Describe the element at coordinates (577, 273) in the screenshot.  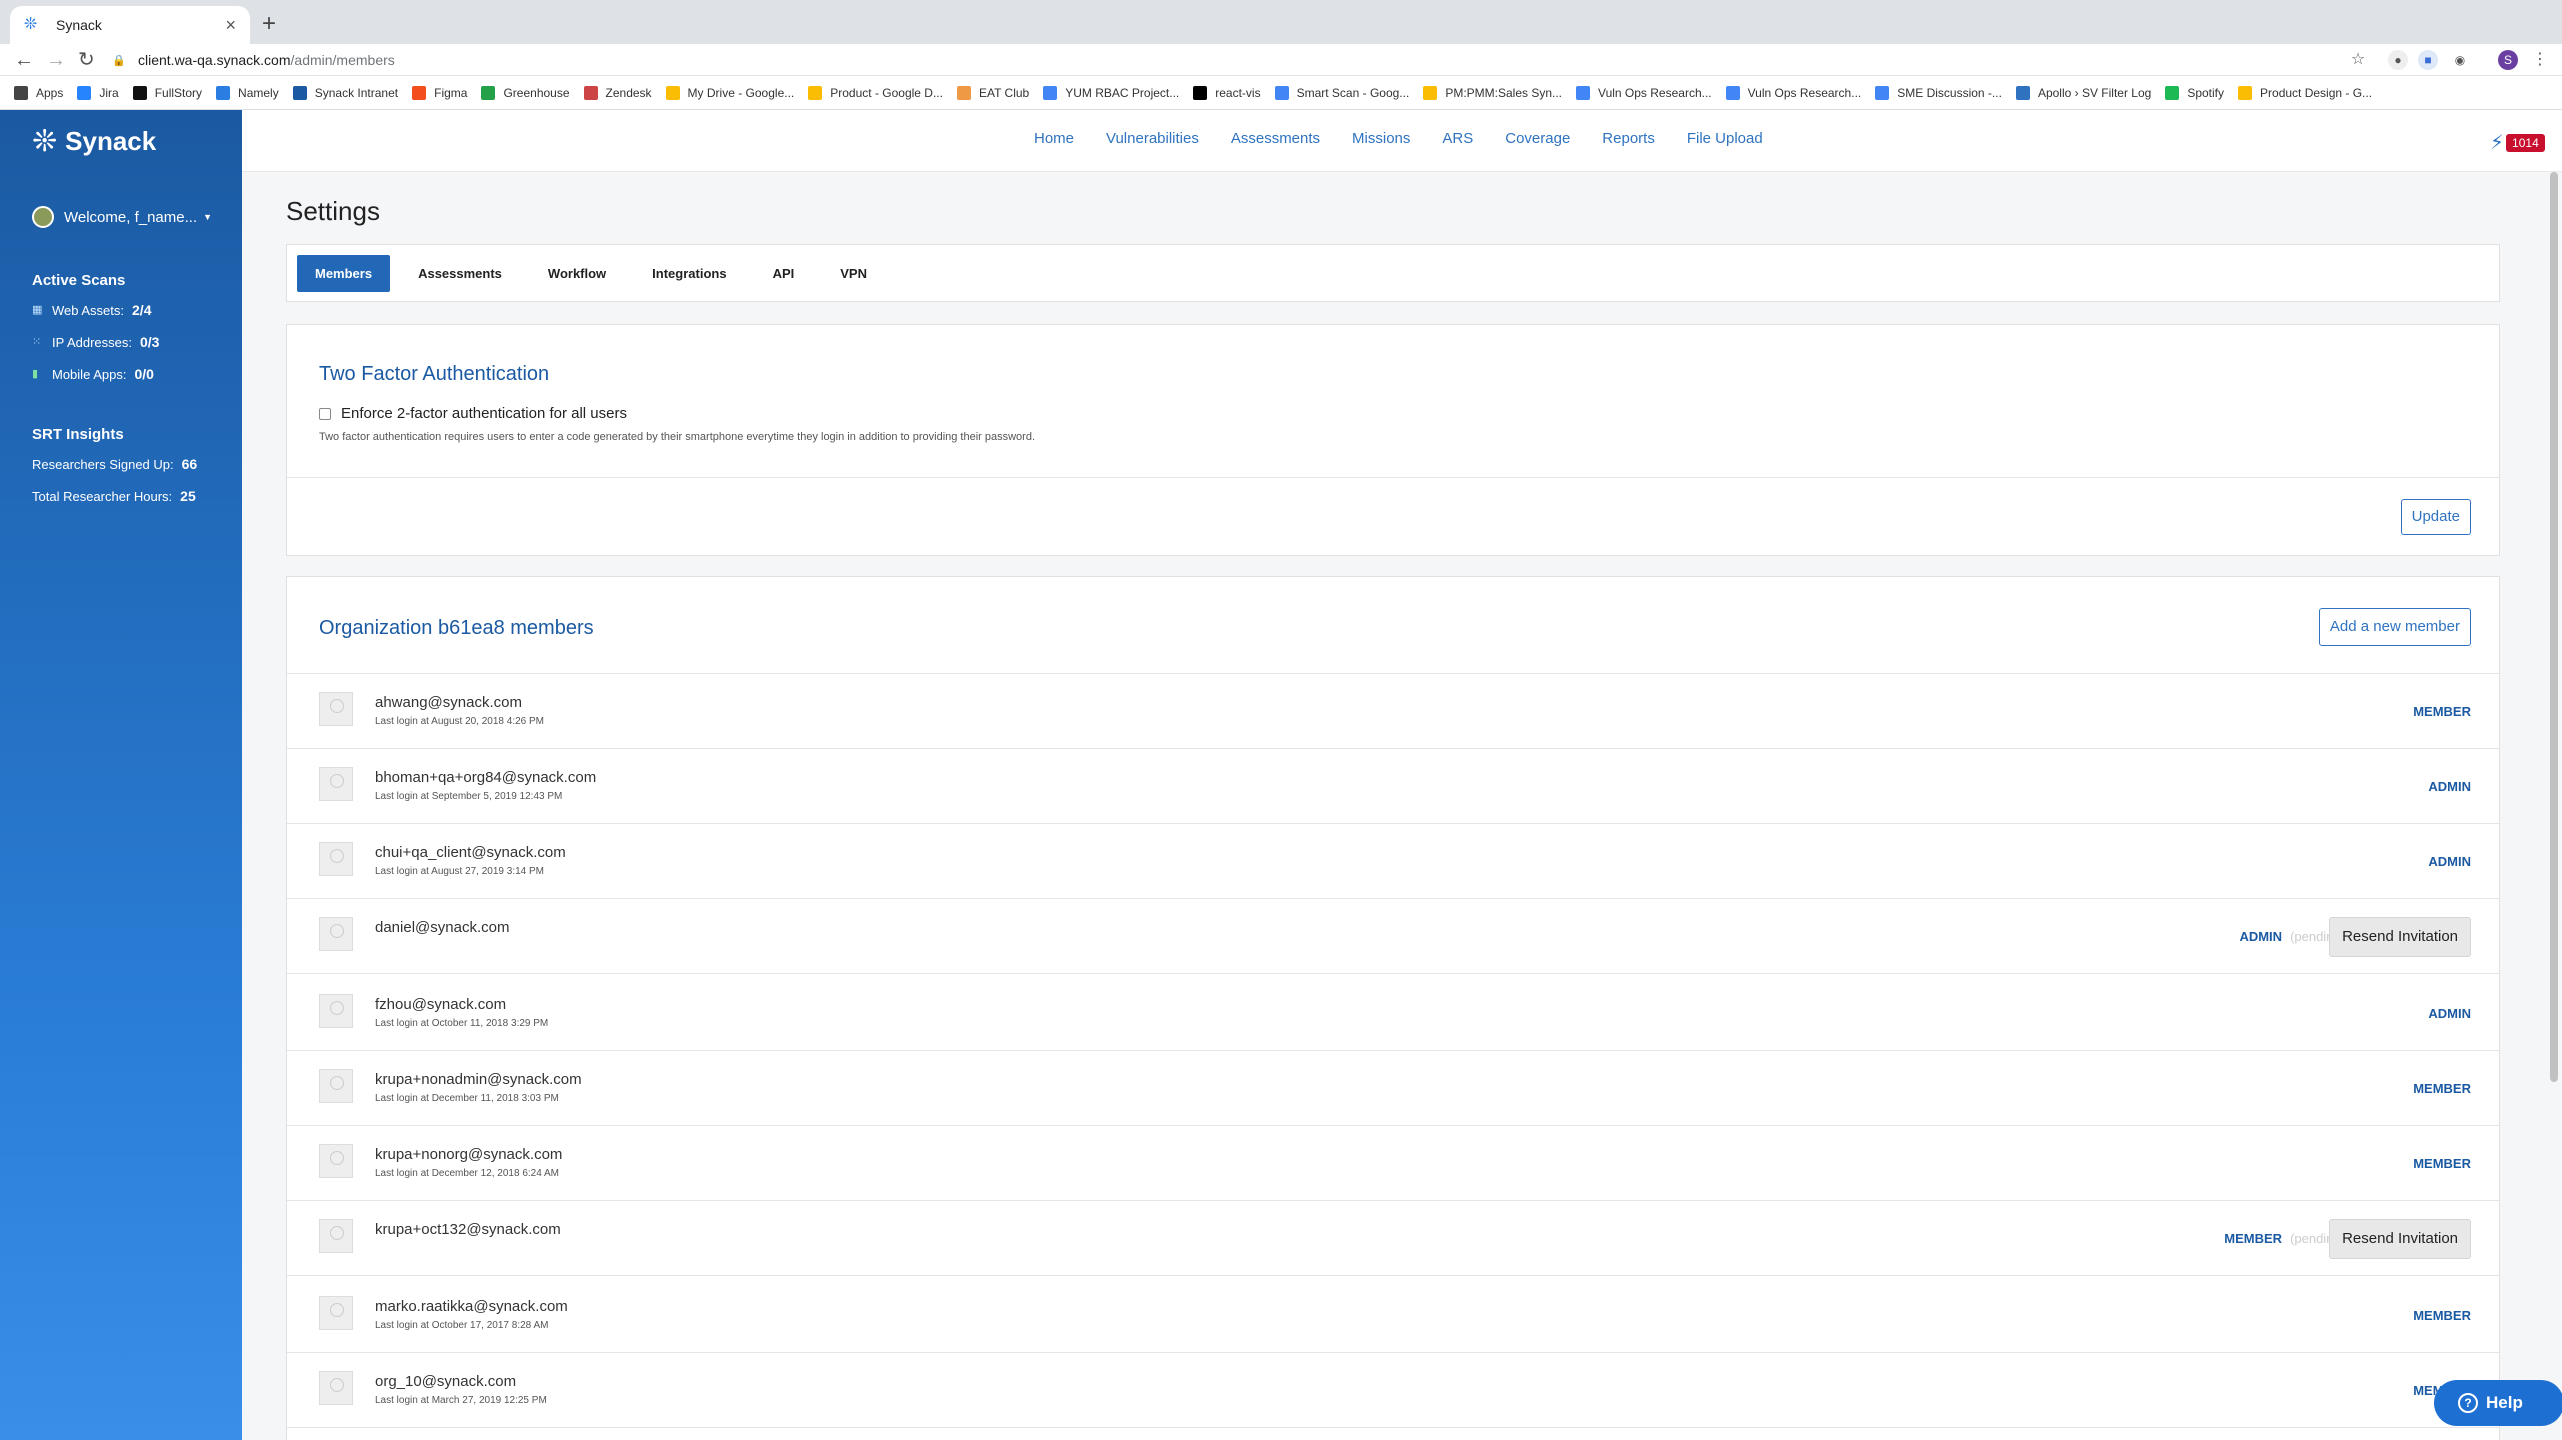
I see `tab-workflow: Workflow` at that location.